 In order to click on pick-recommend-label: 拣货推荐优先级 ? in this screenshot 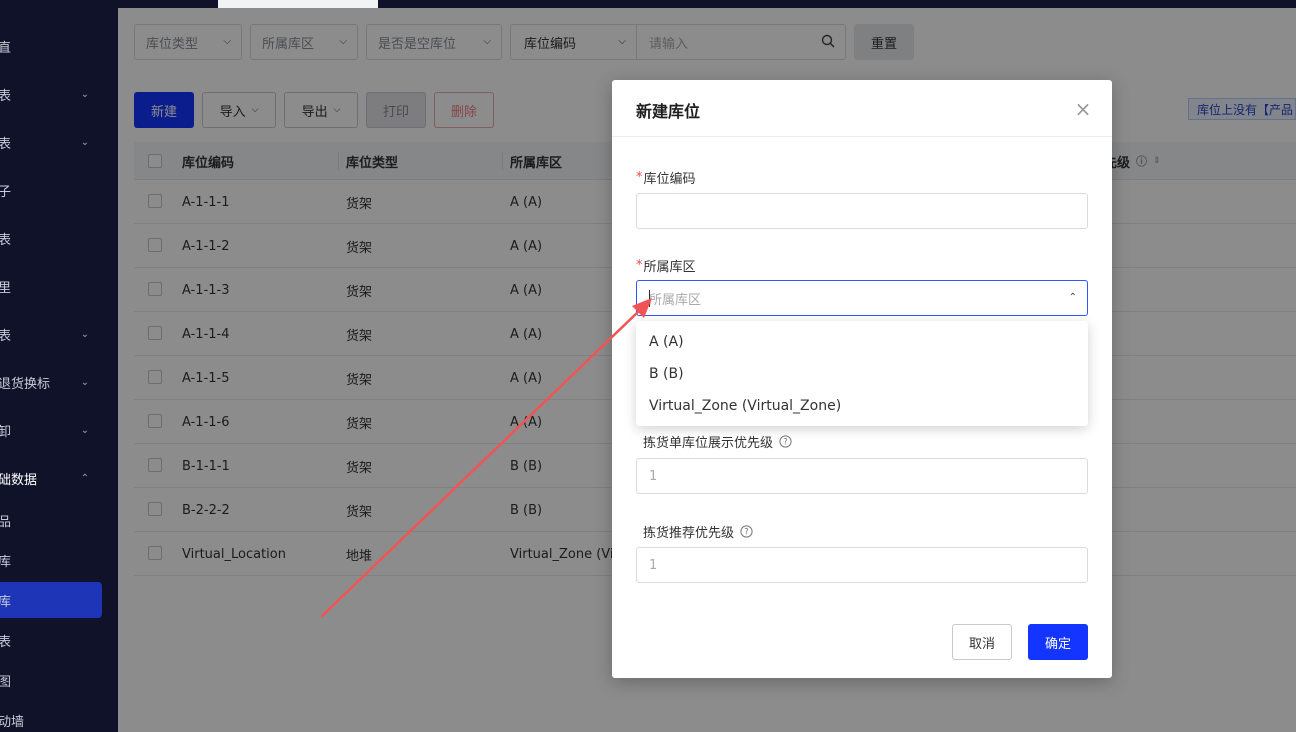, I will do `click(698, 531)`.